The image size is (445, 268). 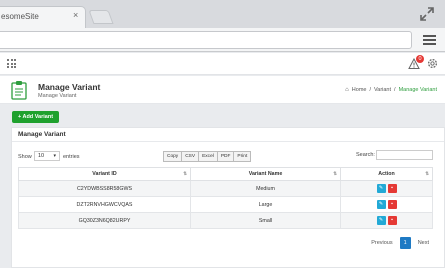 I want to click on csv-button: CSV, so click(x=190, y=156).